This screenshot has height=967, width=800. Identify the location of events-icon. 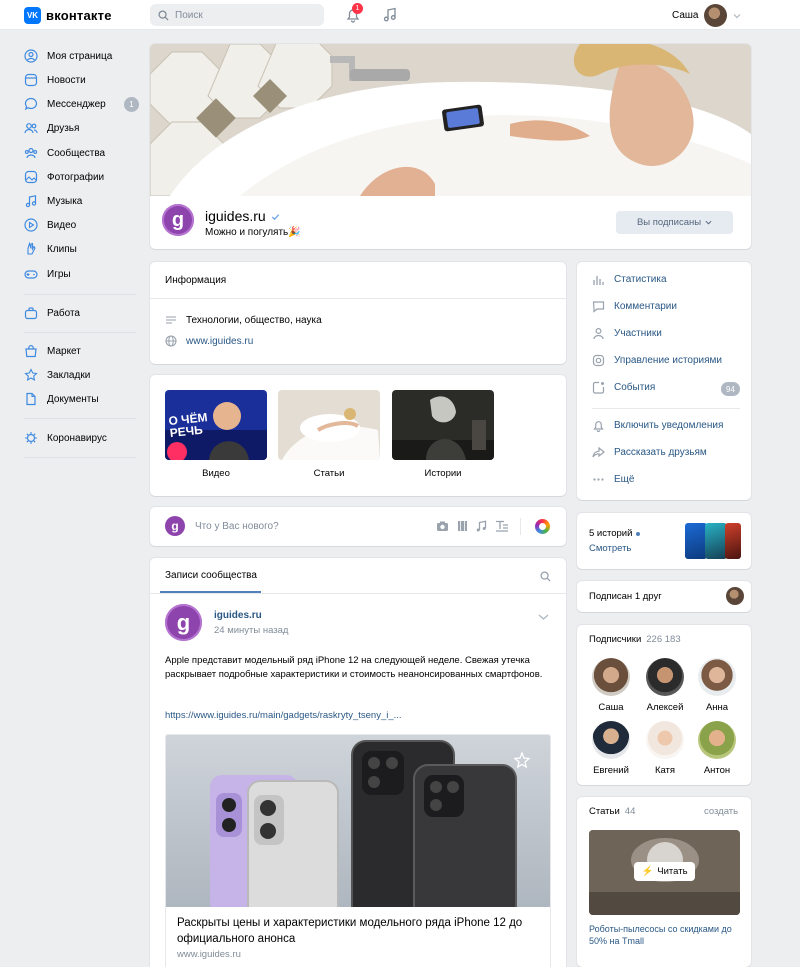
(598, 387).